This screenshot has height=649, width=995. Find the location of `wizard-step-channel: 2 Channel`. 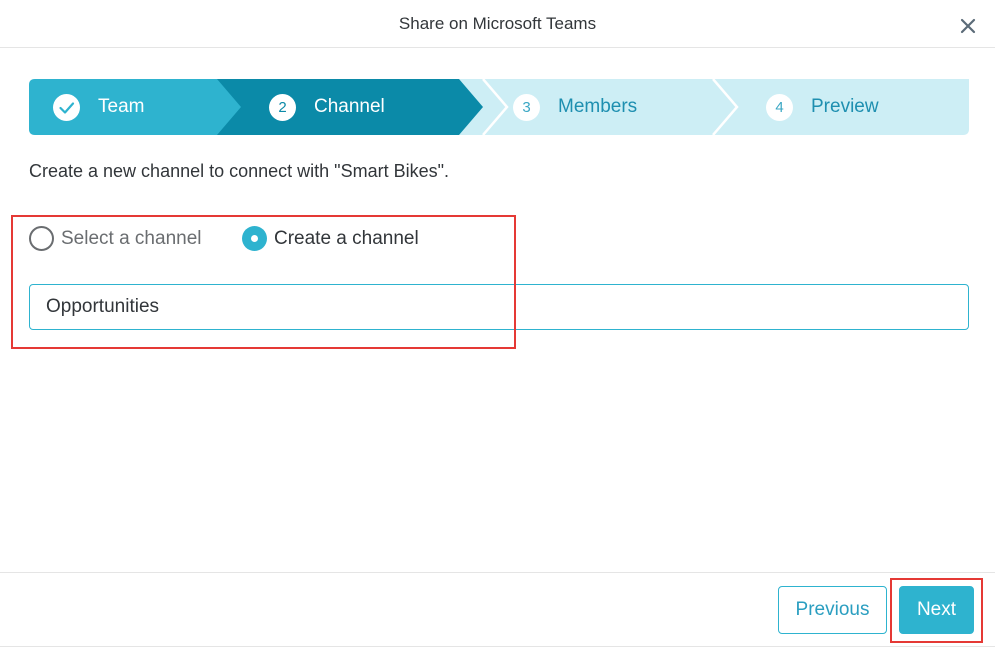

wizard-step-channel: 2 Channel is located at coordinates (327, 107).